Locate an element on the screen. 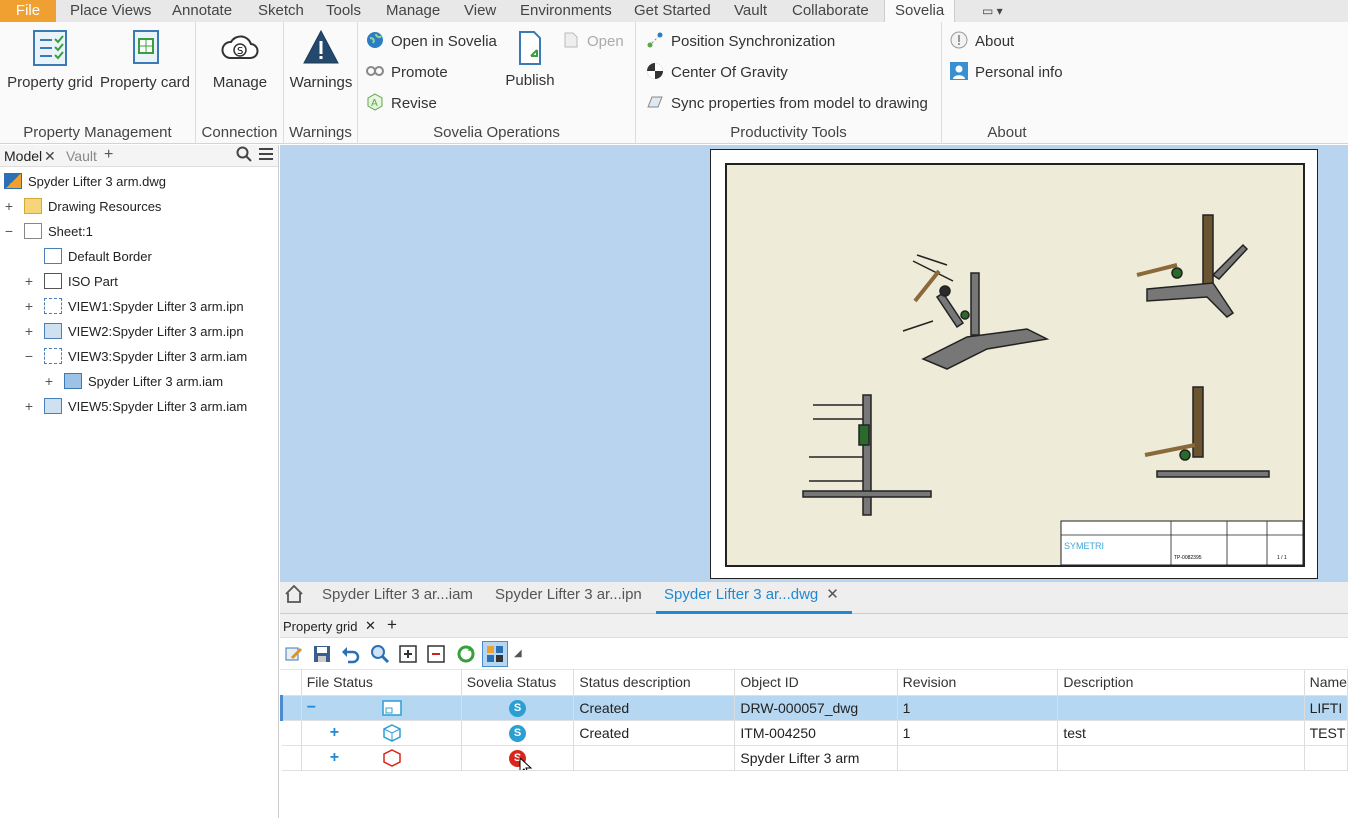  tab-ipn: Spyder Lifter 3 ar...ipn is located at coordinates (568, 598).